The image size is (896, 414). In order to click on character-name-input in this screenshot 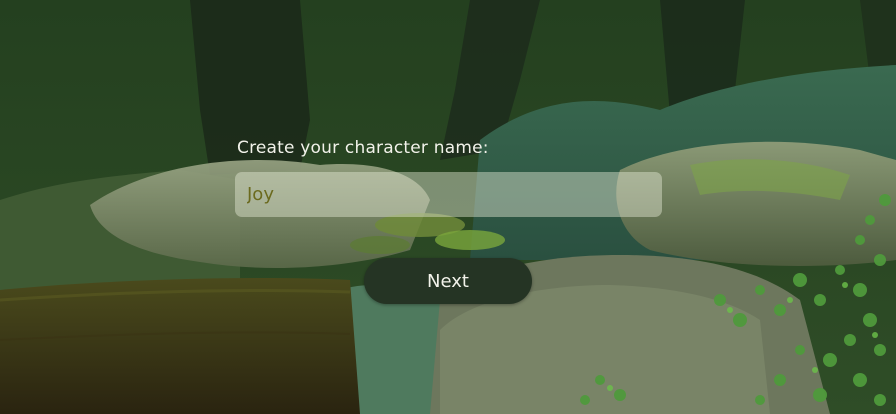, I will do `click(448, 194)`.